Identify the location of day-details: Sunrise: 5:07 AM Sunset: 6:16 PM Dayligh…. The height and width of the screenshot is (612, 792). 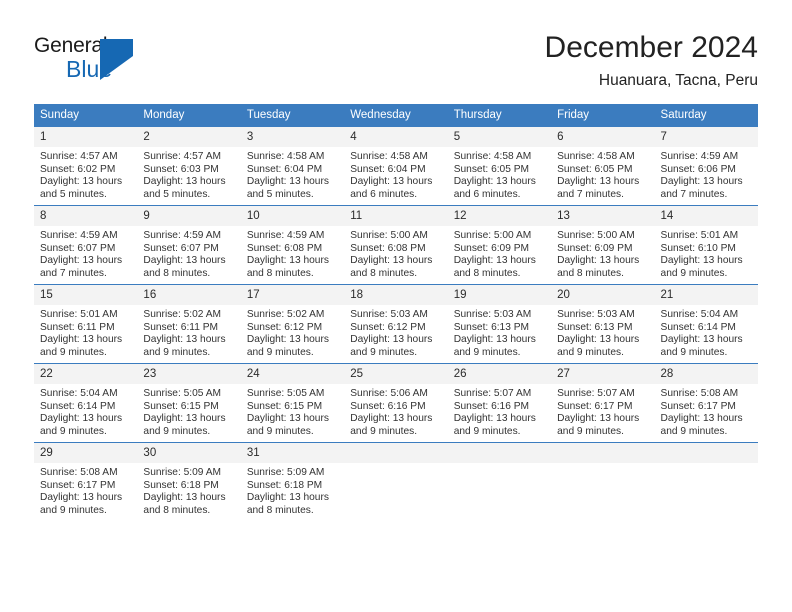
(499, 411).